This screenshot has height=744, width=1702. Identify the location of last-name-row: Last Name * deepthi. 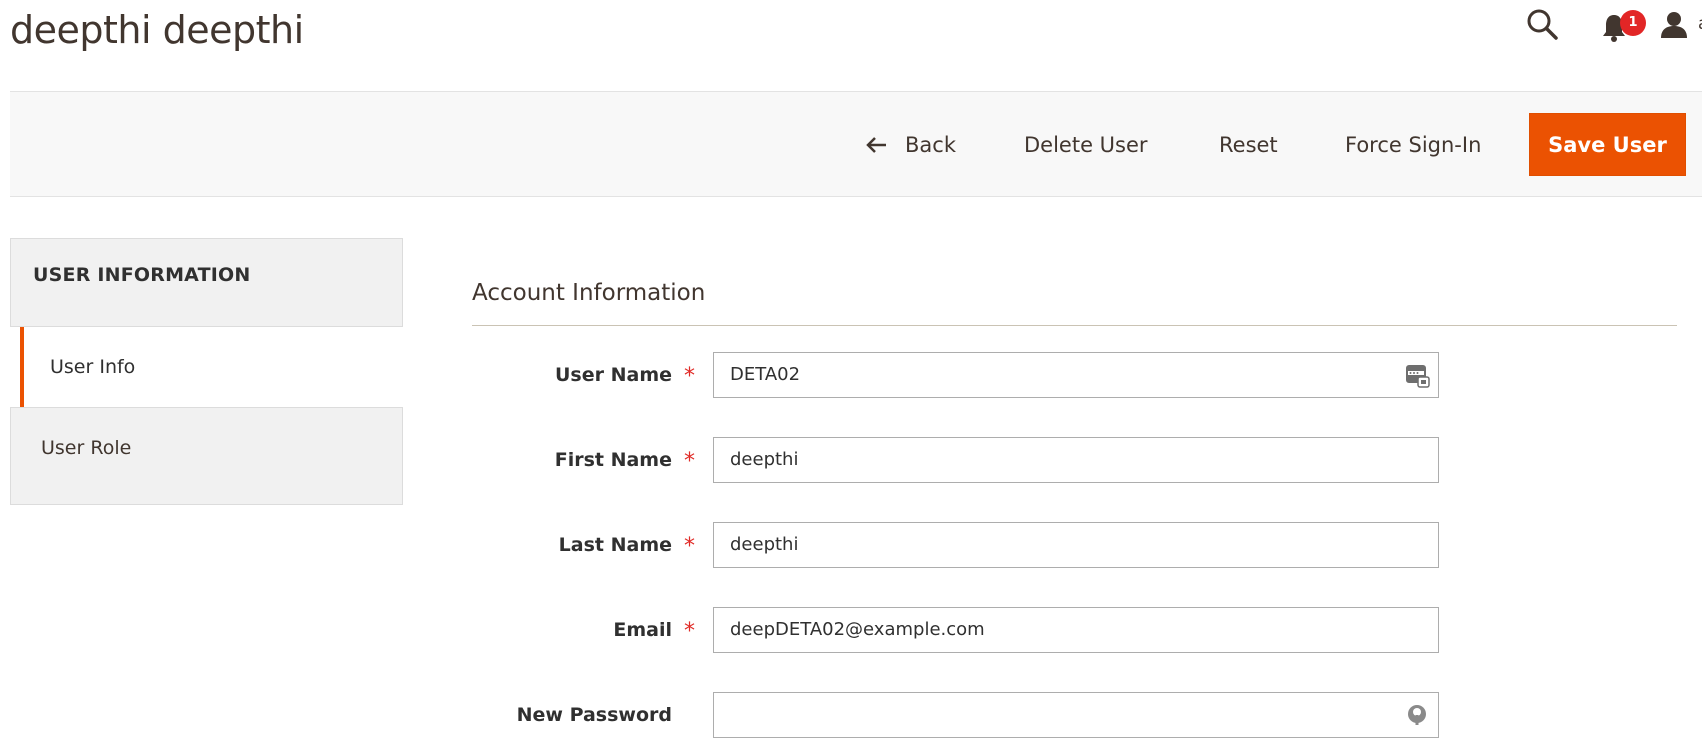
(972, 545).